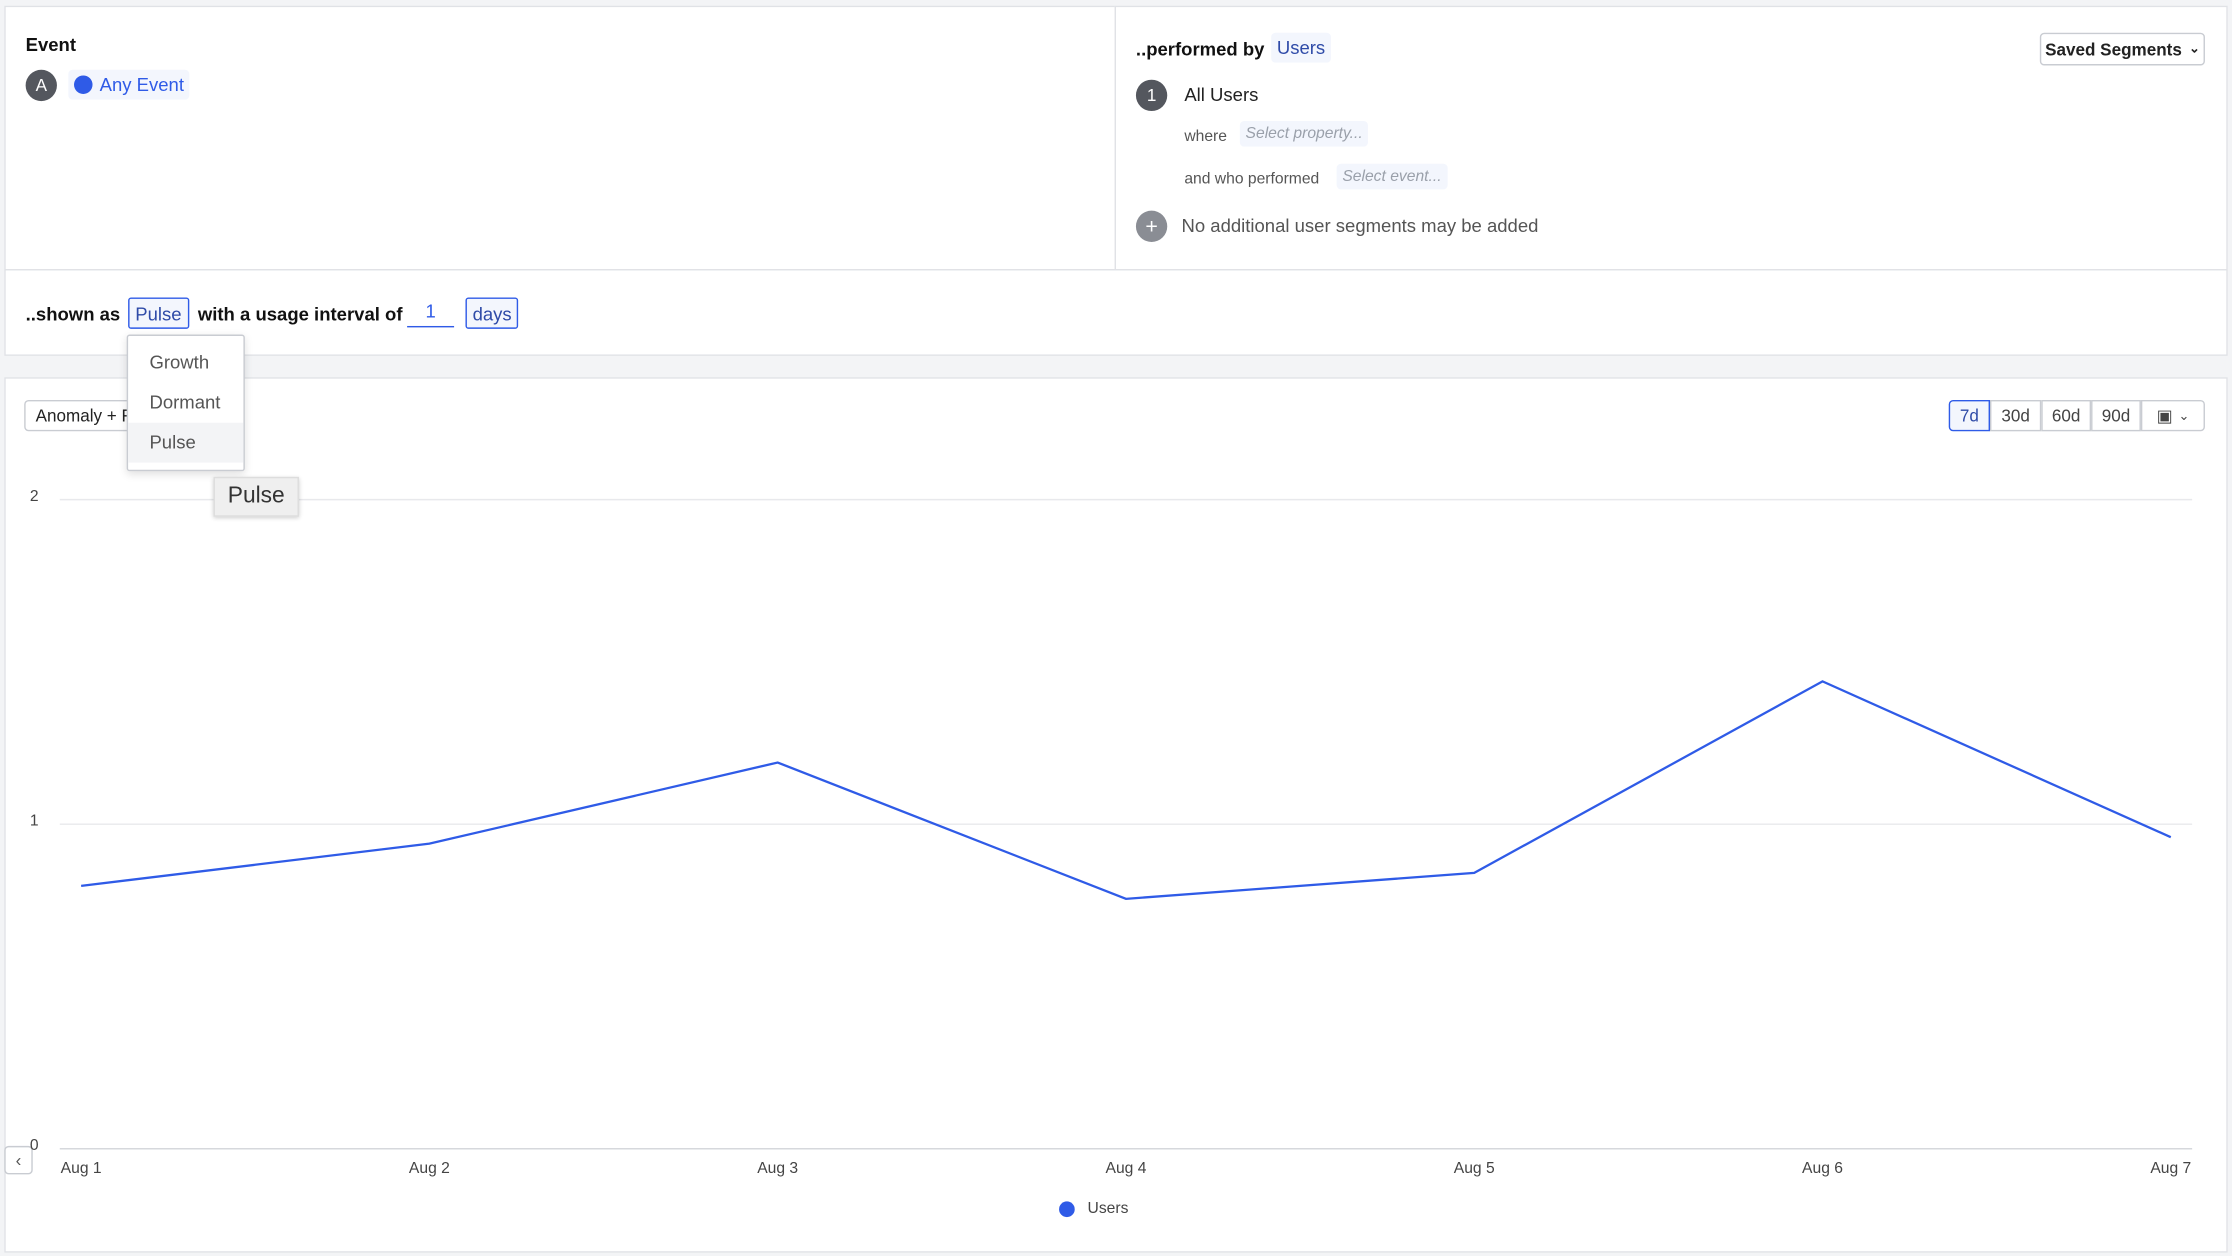 The height and width of the screenshot is (1256, 2232). Describe the element at coordinates (34, 497) in the screenshot. I see `y-tick-label: 2` at that location.